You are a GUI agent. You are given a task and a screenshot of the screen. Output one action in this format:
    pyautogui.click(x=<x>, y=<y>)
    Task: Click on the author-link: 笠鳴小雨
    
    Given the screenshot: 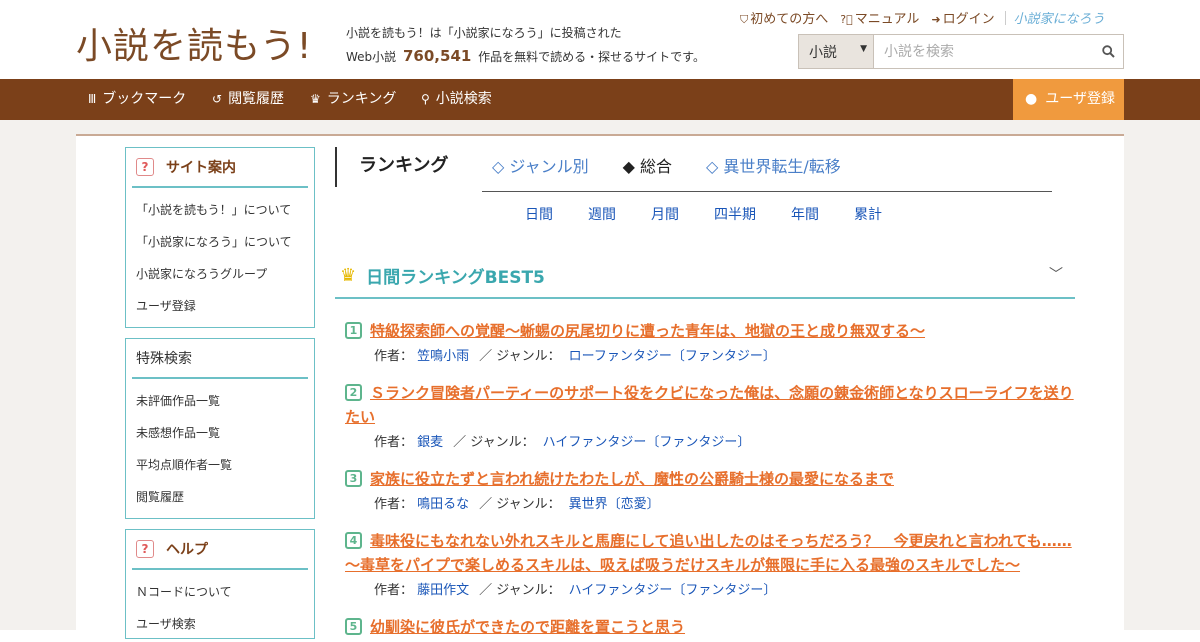 What is the action you would take?
    pyautogui.click(x=443, y=356)
    